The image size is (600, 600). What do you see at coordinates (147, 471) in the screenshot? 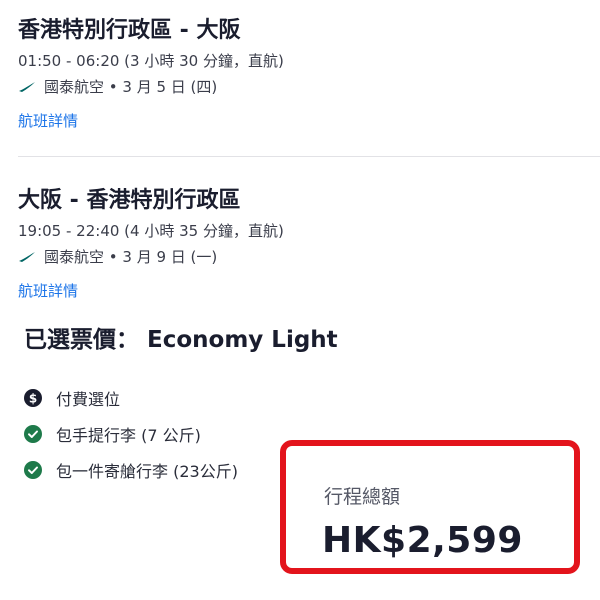
I see `fare-feature-label: 包一件寄艙行李 (23公斤)` at bounding box center [147, 471].